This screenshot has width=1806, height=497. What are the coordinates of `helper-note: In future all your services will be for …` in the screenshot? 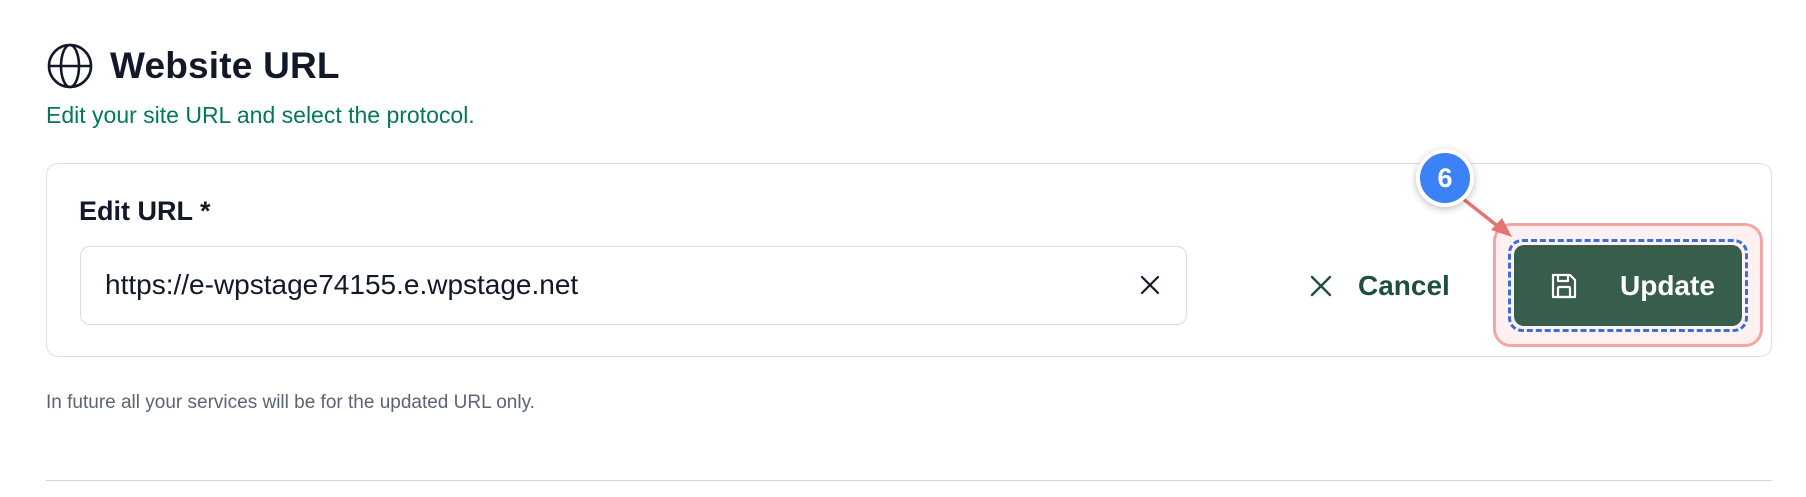 It's located at (290, 402).